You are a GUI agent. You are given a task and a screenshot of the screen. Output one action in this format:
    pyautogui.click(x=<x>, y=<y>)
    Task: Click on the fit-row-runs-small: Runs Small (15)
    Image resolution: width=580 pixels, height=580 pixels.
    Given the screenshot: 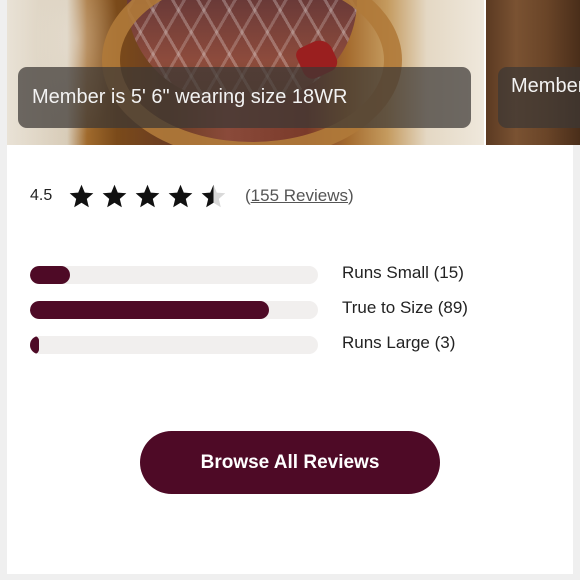 What is the action you would take?
    pyautogui.click(x=247, y=274)
    